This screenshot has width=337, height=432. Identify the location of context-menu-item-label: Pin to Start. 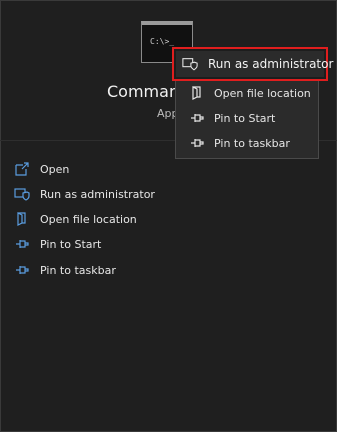
(245, 118).